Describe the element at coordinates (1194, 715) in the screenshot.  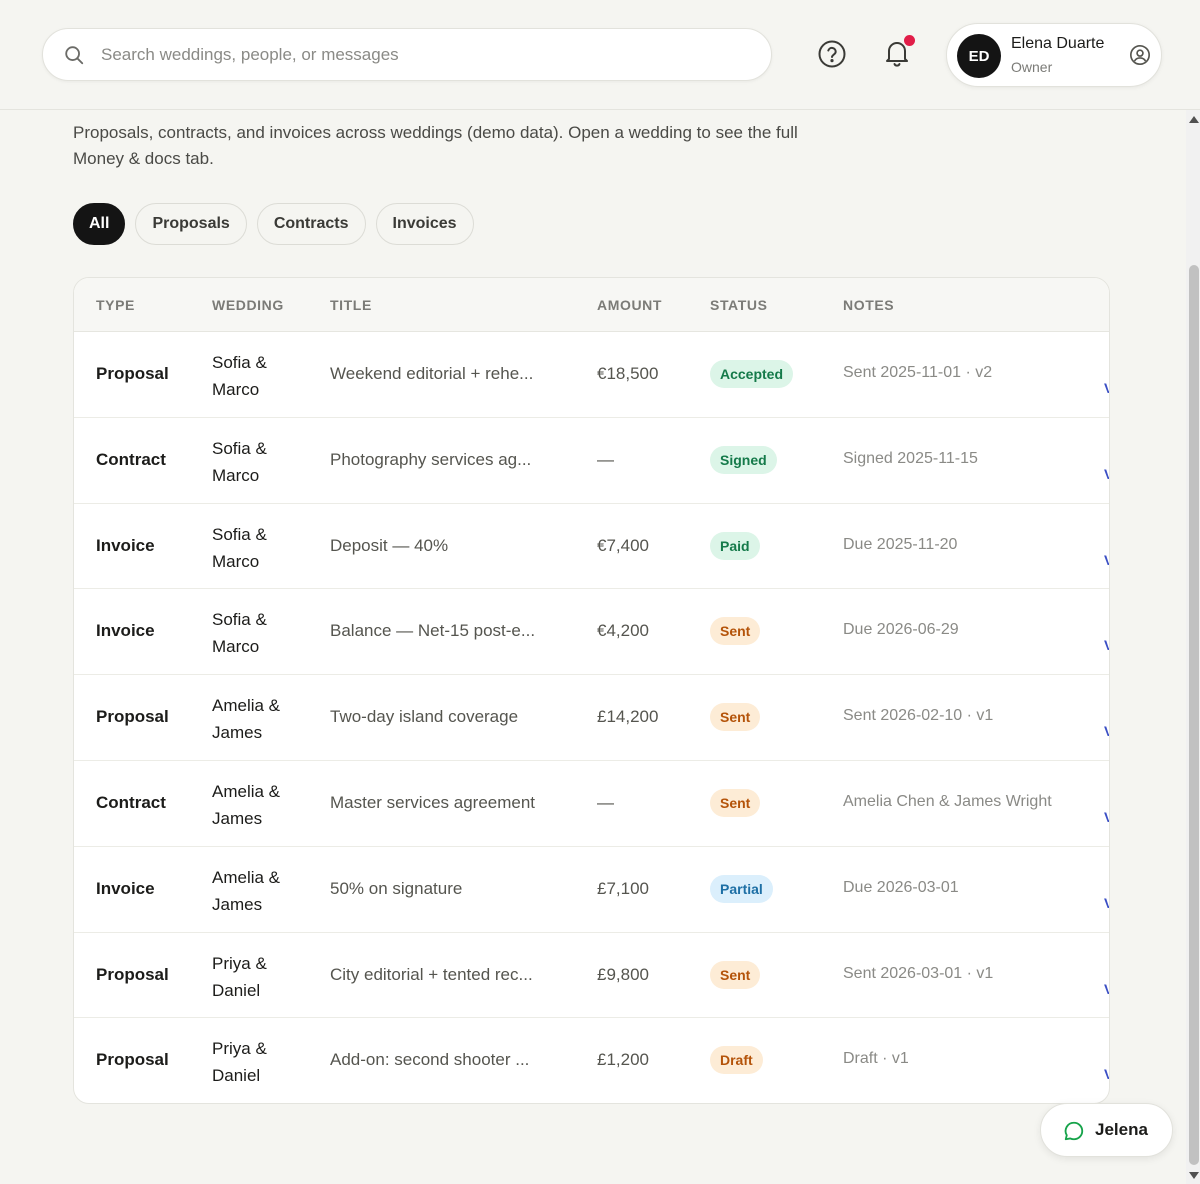
I see `scroll-thumb` at that location.